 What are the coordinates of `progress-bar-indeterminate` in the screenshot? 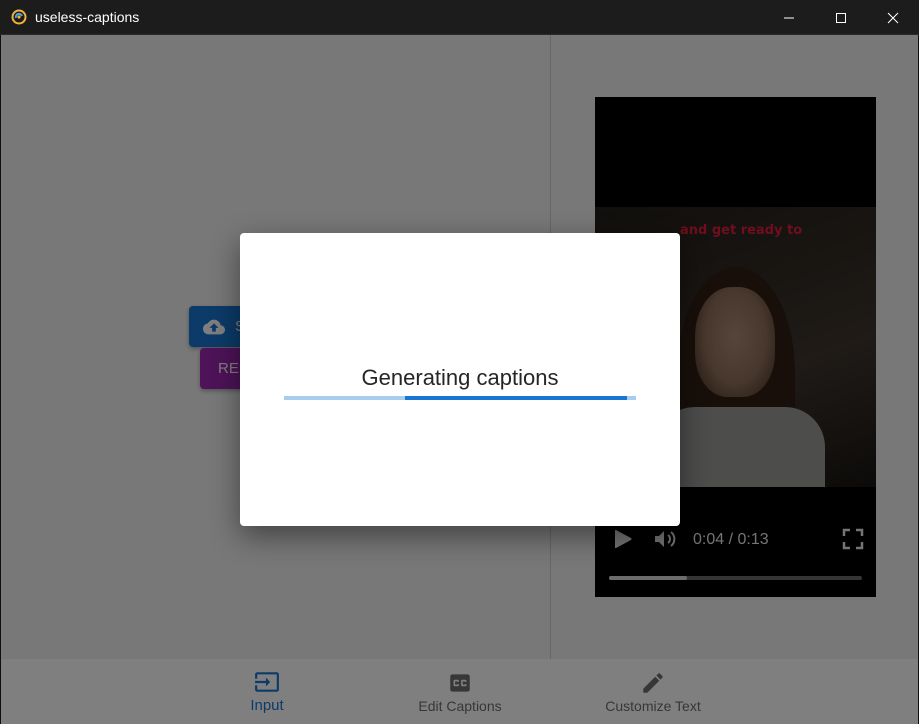 It's located at (516, 398).